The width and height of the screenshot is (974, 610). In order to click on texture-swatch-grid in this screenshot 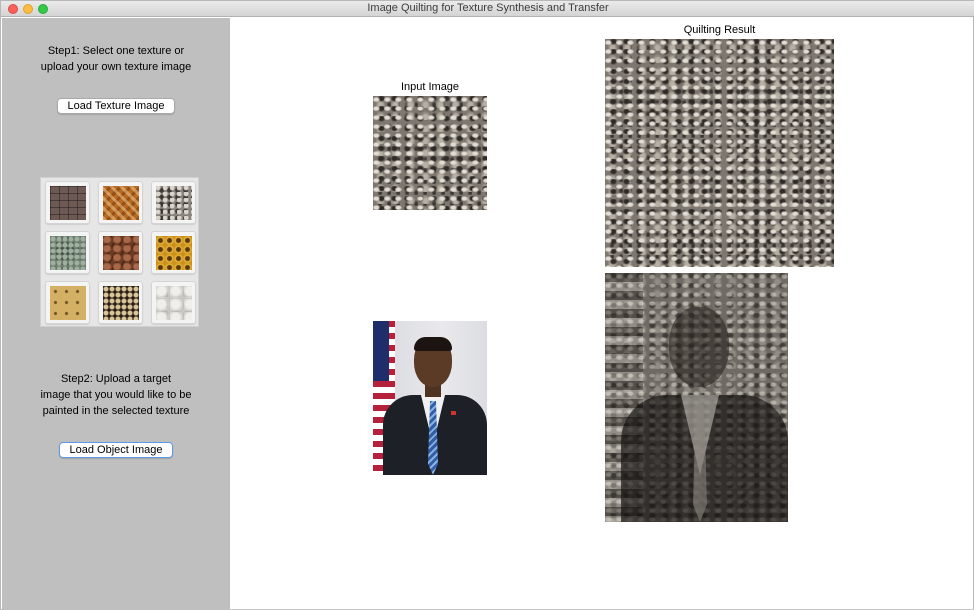, I will do `click(119, 252)`.